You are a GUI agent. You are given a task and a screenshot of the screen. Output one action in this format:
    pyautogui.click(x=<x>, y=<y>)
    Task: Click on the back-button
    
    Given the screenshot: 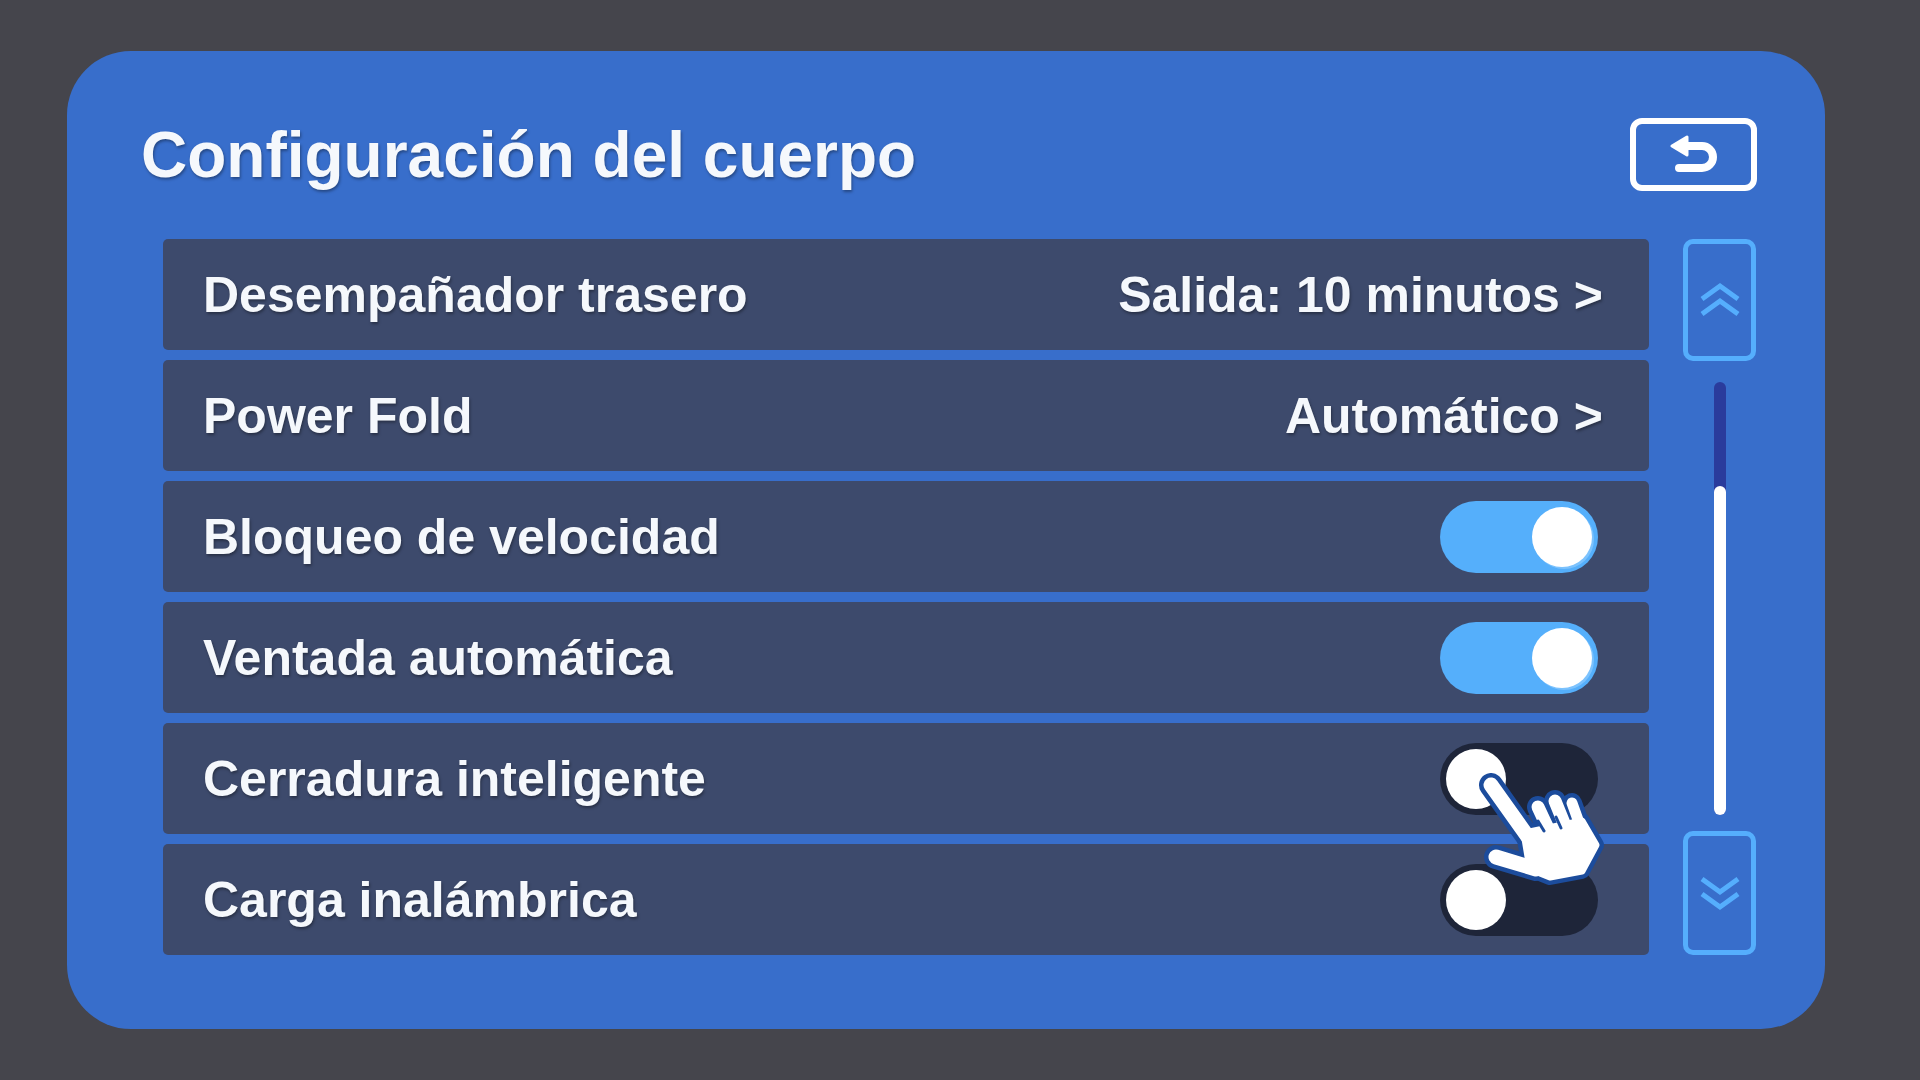 What is the action you would take?
    pyautogui.click(x=1693, y=154)
    